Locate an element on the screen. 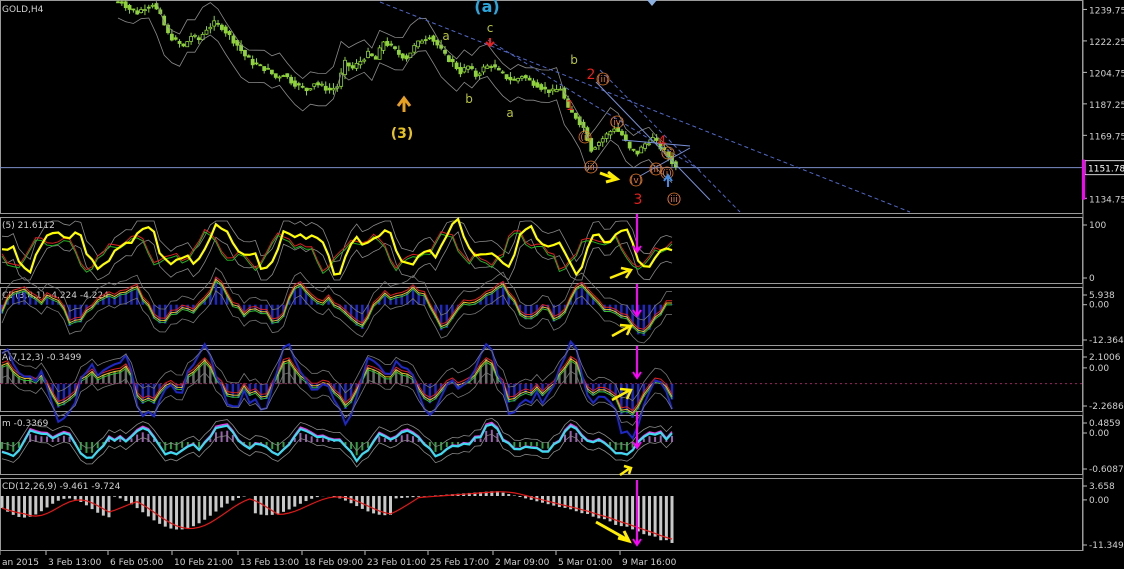 This screenshot has width=1124, height=569. wave-label: (iv) is located at coordinates (617, 123).